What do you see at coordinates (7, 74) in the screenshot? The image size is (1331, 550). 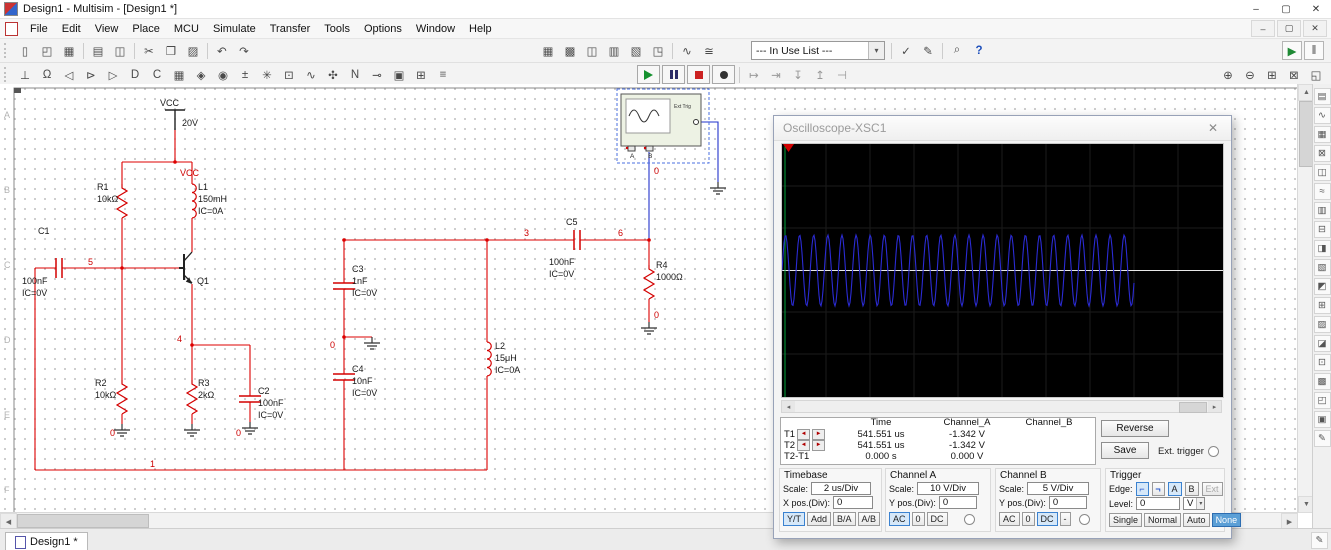 I see `toolbar-grip` at bounding box center [7, 74].